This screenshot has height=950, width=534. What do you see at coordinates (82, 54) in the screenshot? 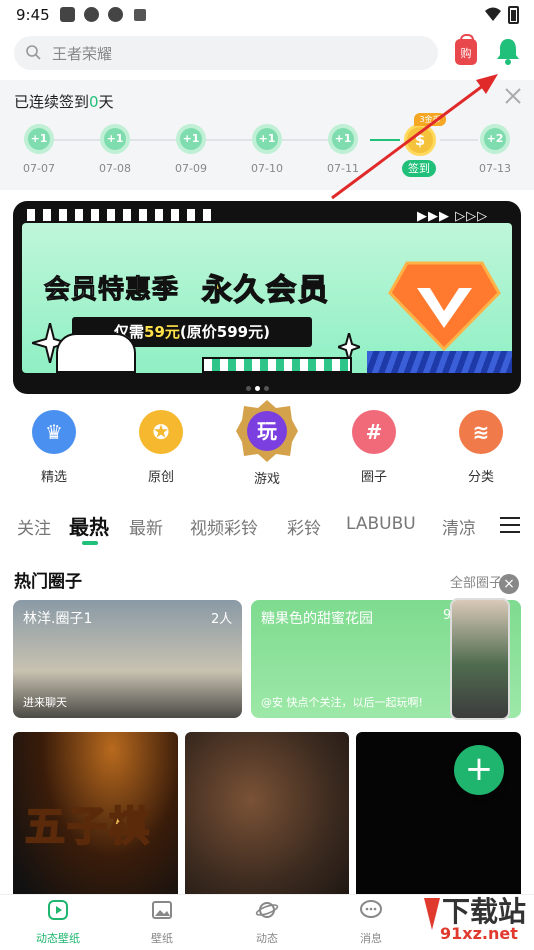
I see `search-placeholder: 王者荣耀` at bounding box center [82, 54].